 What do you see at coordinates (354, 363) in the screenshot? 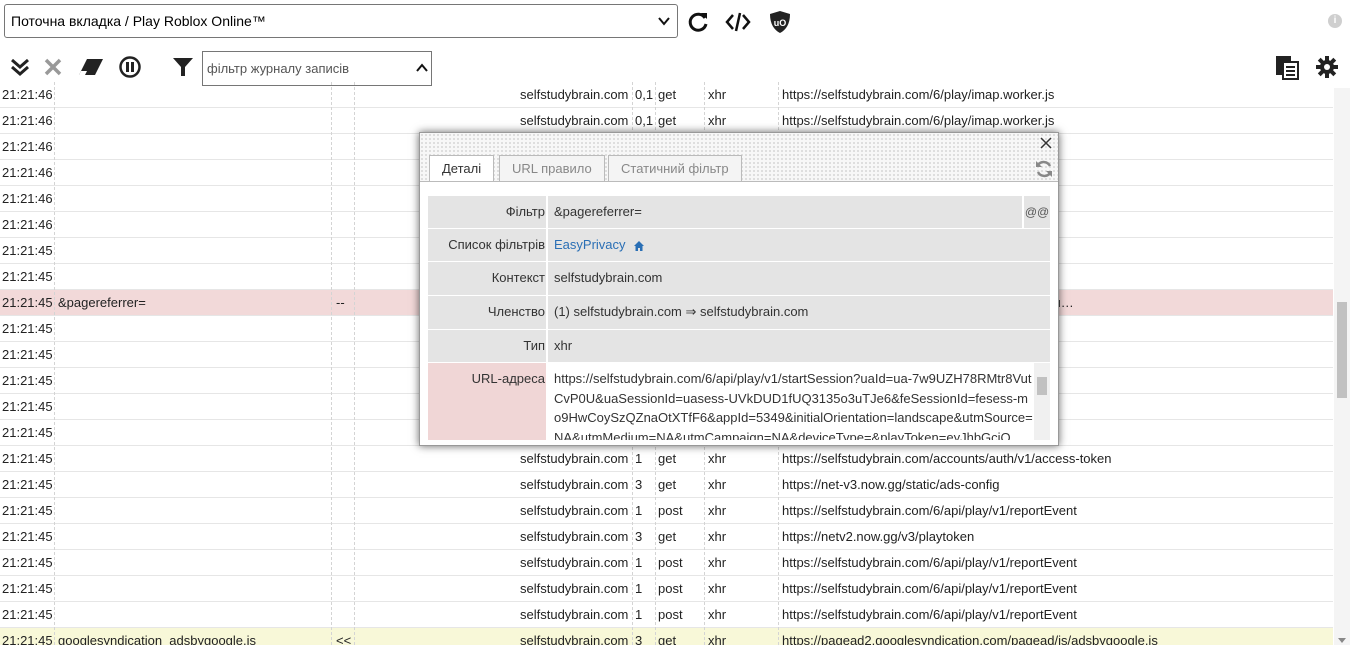
I see `column-separator` at bounding box center [354, 363].